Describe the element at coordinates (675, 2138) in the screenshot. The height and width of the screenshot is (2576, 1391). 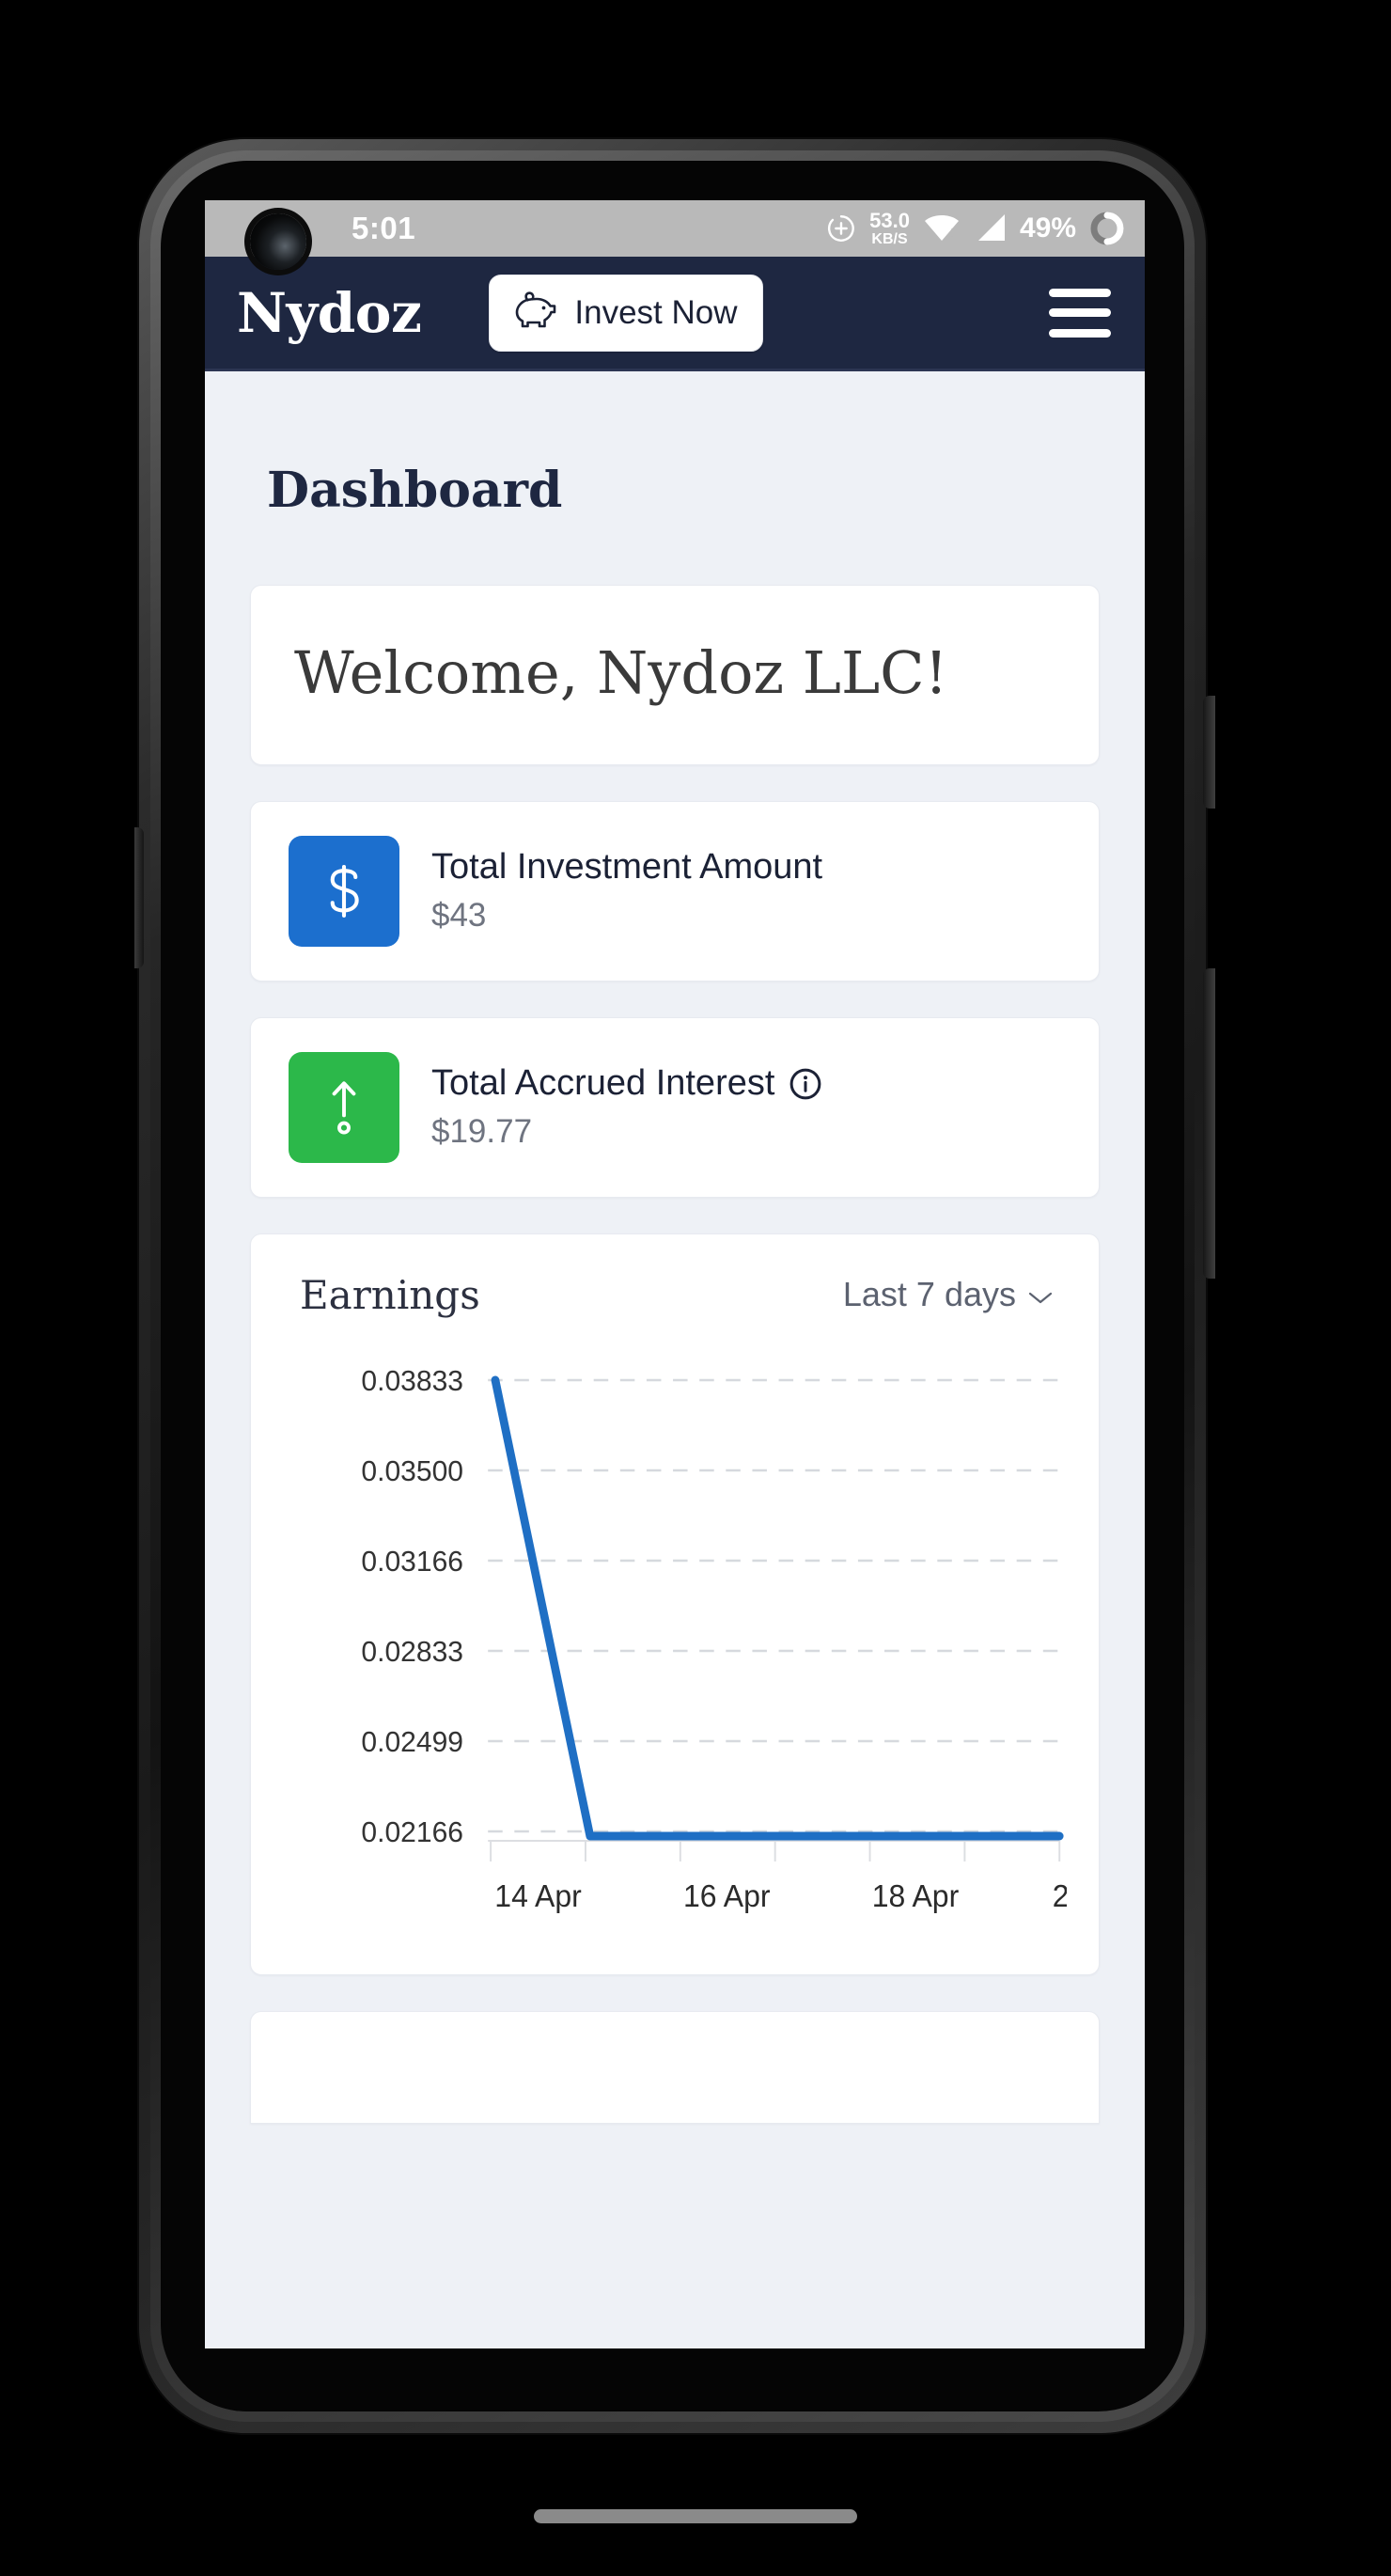
I see `content-bottom-spacer` at that location.